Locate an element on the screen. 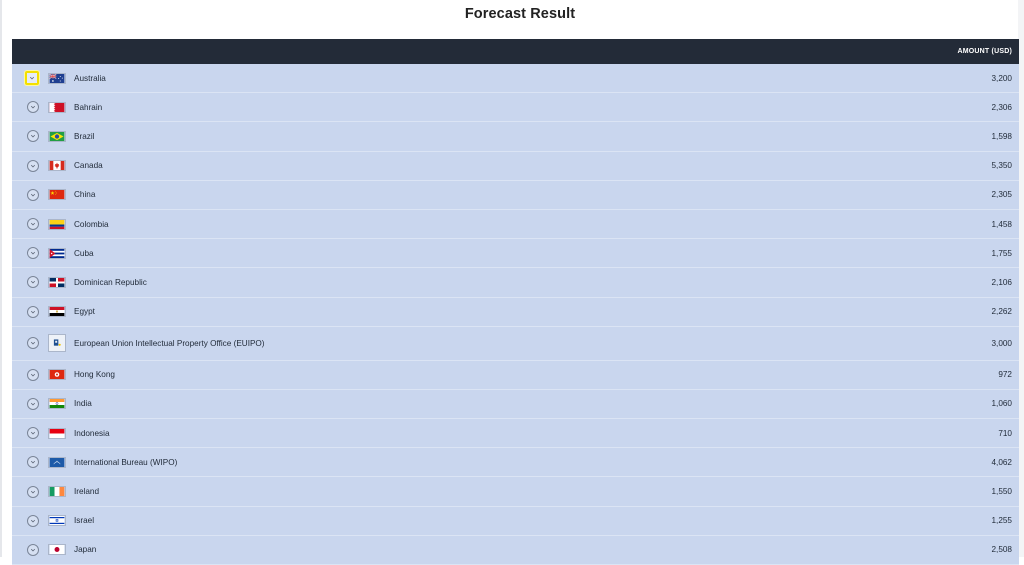 The height and width of the screenshot is (565, 1024). amount-value: 1,598 is located at coordinates (1002, 136).